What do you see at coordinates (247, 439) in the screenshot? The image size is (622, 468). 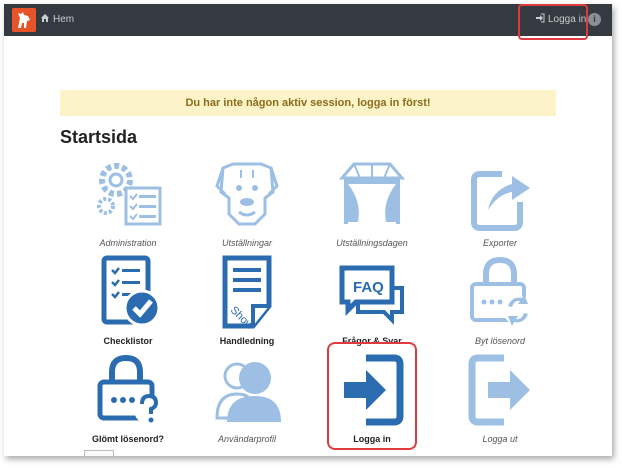 I see `tile-label: Användarprofil` at bounding box center [247, 439].